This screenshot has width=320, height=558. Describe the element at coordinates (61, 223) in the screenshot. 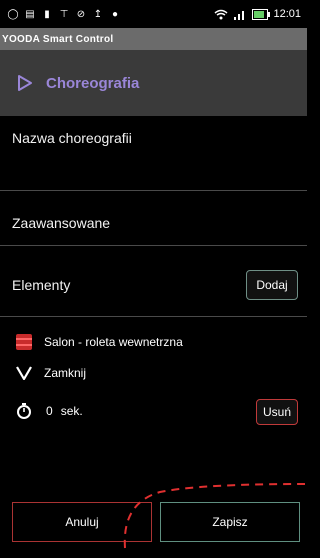

I see `advanced-section: Zaawansowane` at that location.